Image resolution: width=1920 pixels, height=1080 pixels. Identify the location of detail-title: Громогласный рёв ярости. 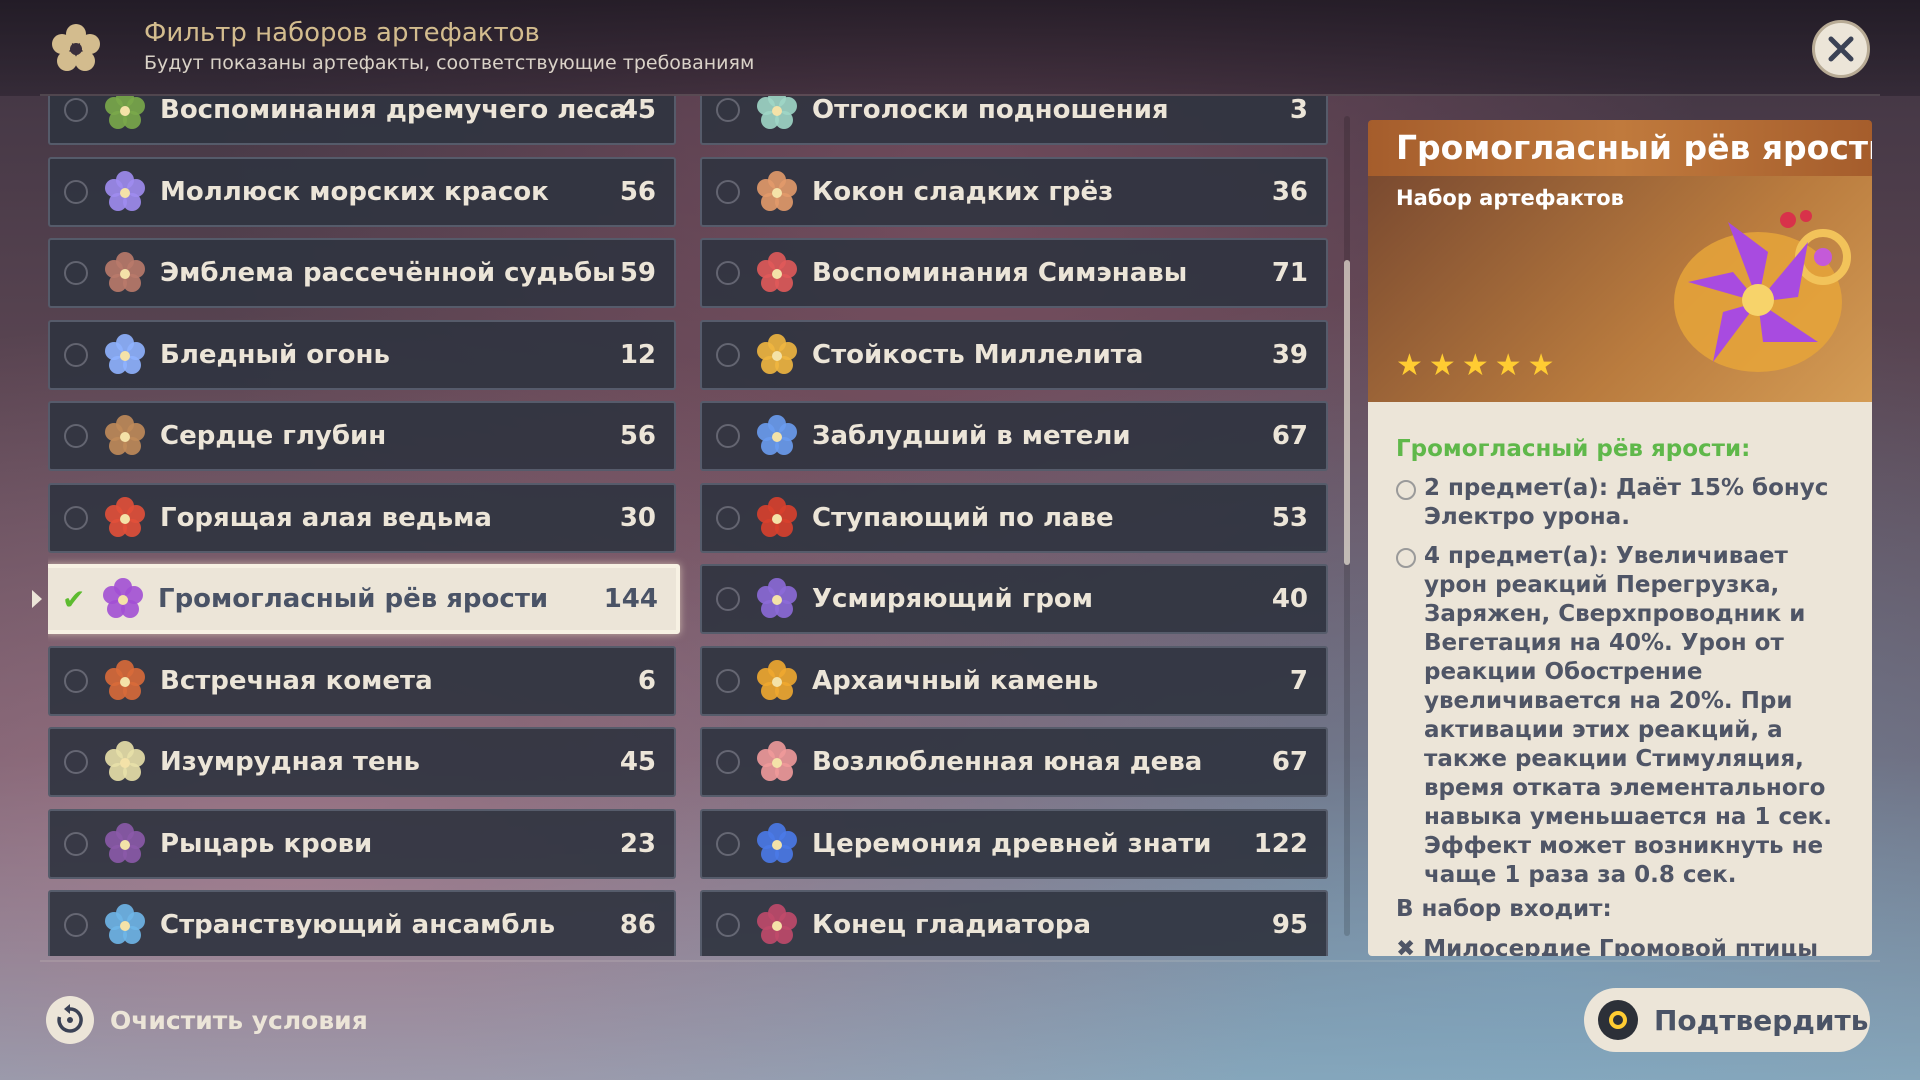
(1634, 147).